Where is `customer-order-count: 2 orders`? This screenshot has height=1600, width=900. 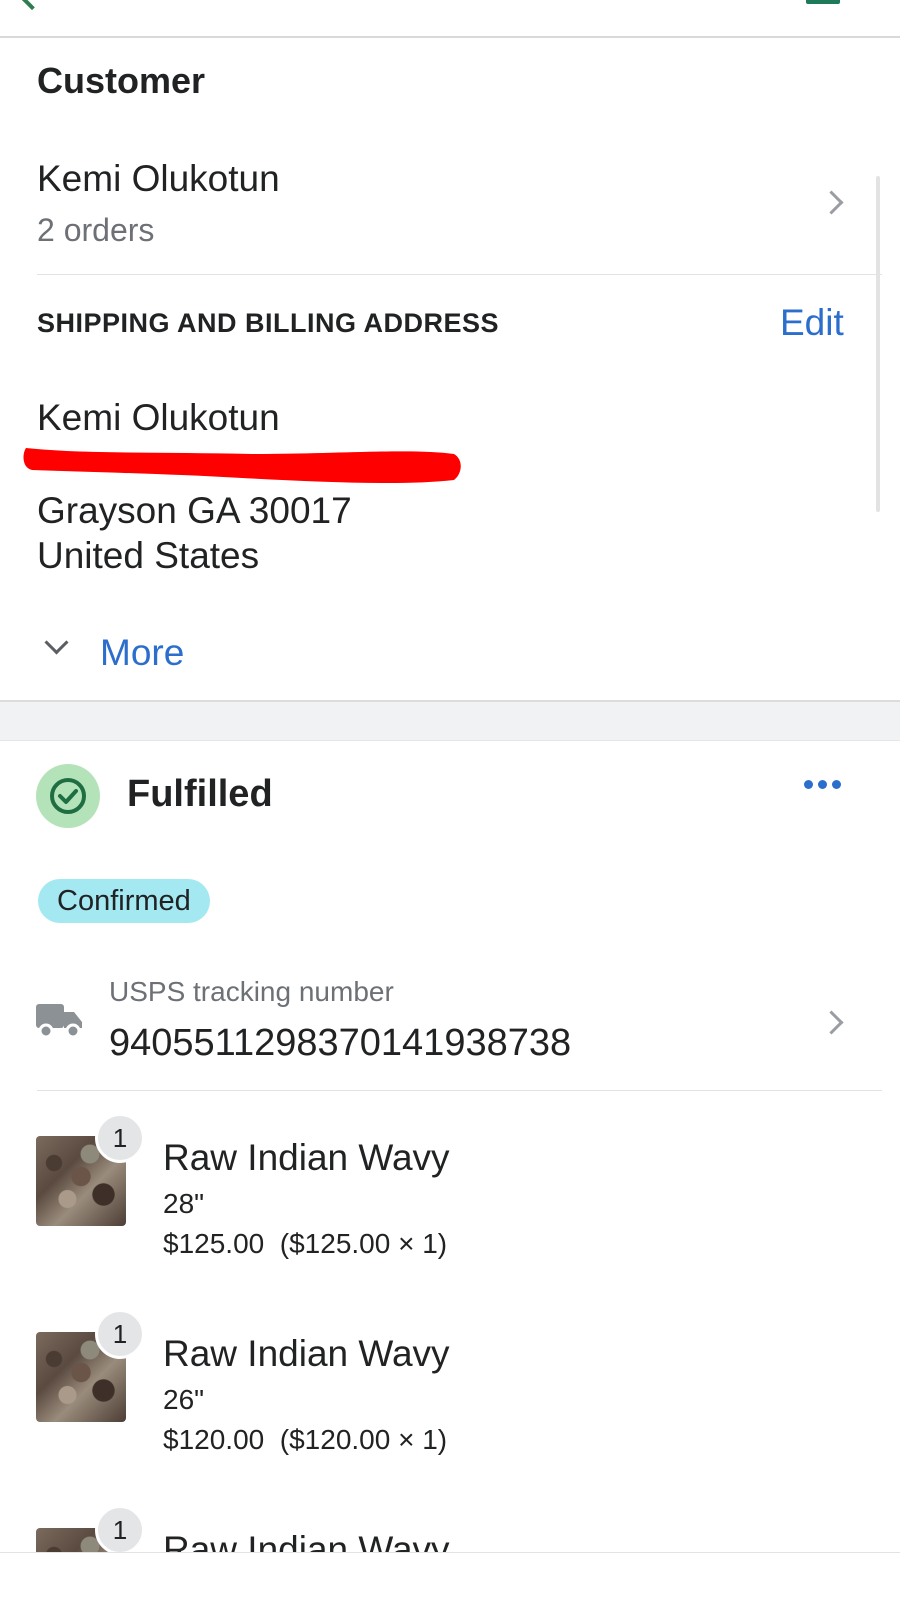
customer-order-count: 2 orders is located at coordinates (96, 230).